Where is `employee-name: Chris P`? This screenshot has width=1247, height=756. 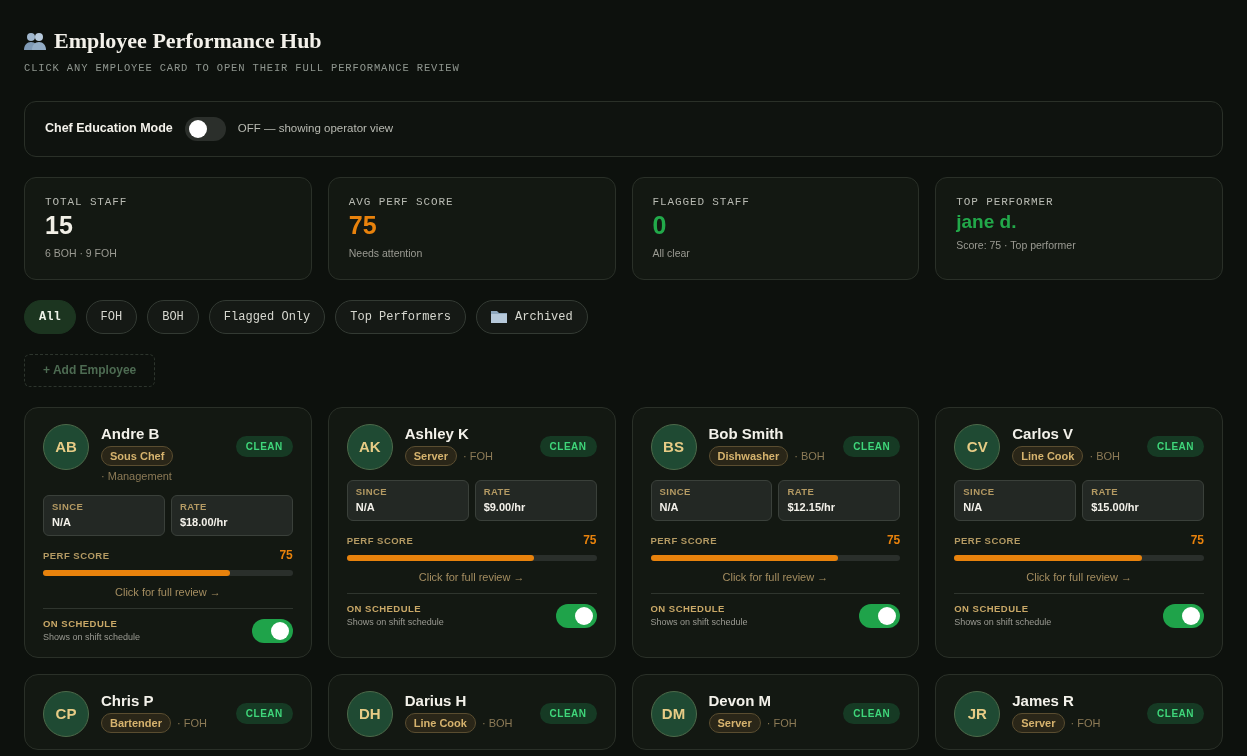
employee-name: Chris P is located at coordinates (128, 700).